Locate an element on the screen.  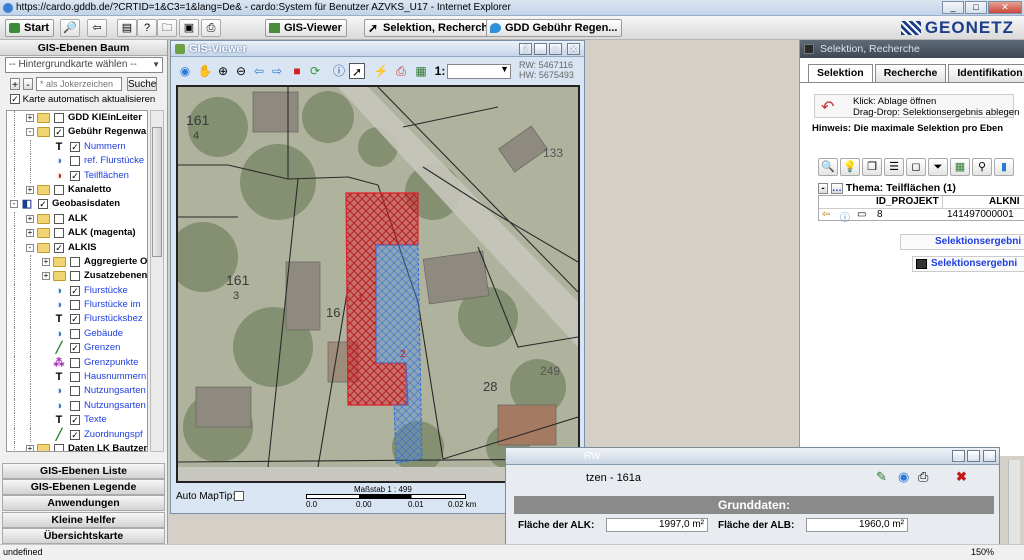
copy-icon: ❐ is located at coordinates (872, 167).